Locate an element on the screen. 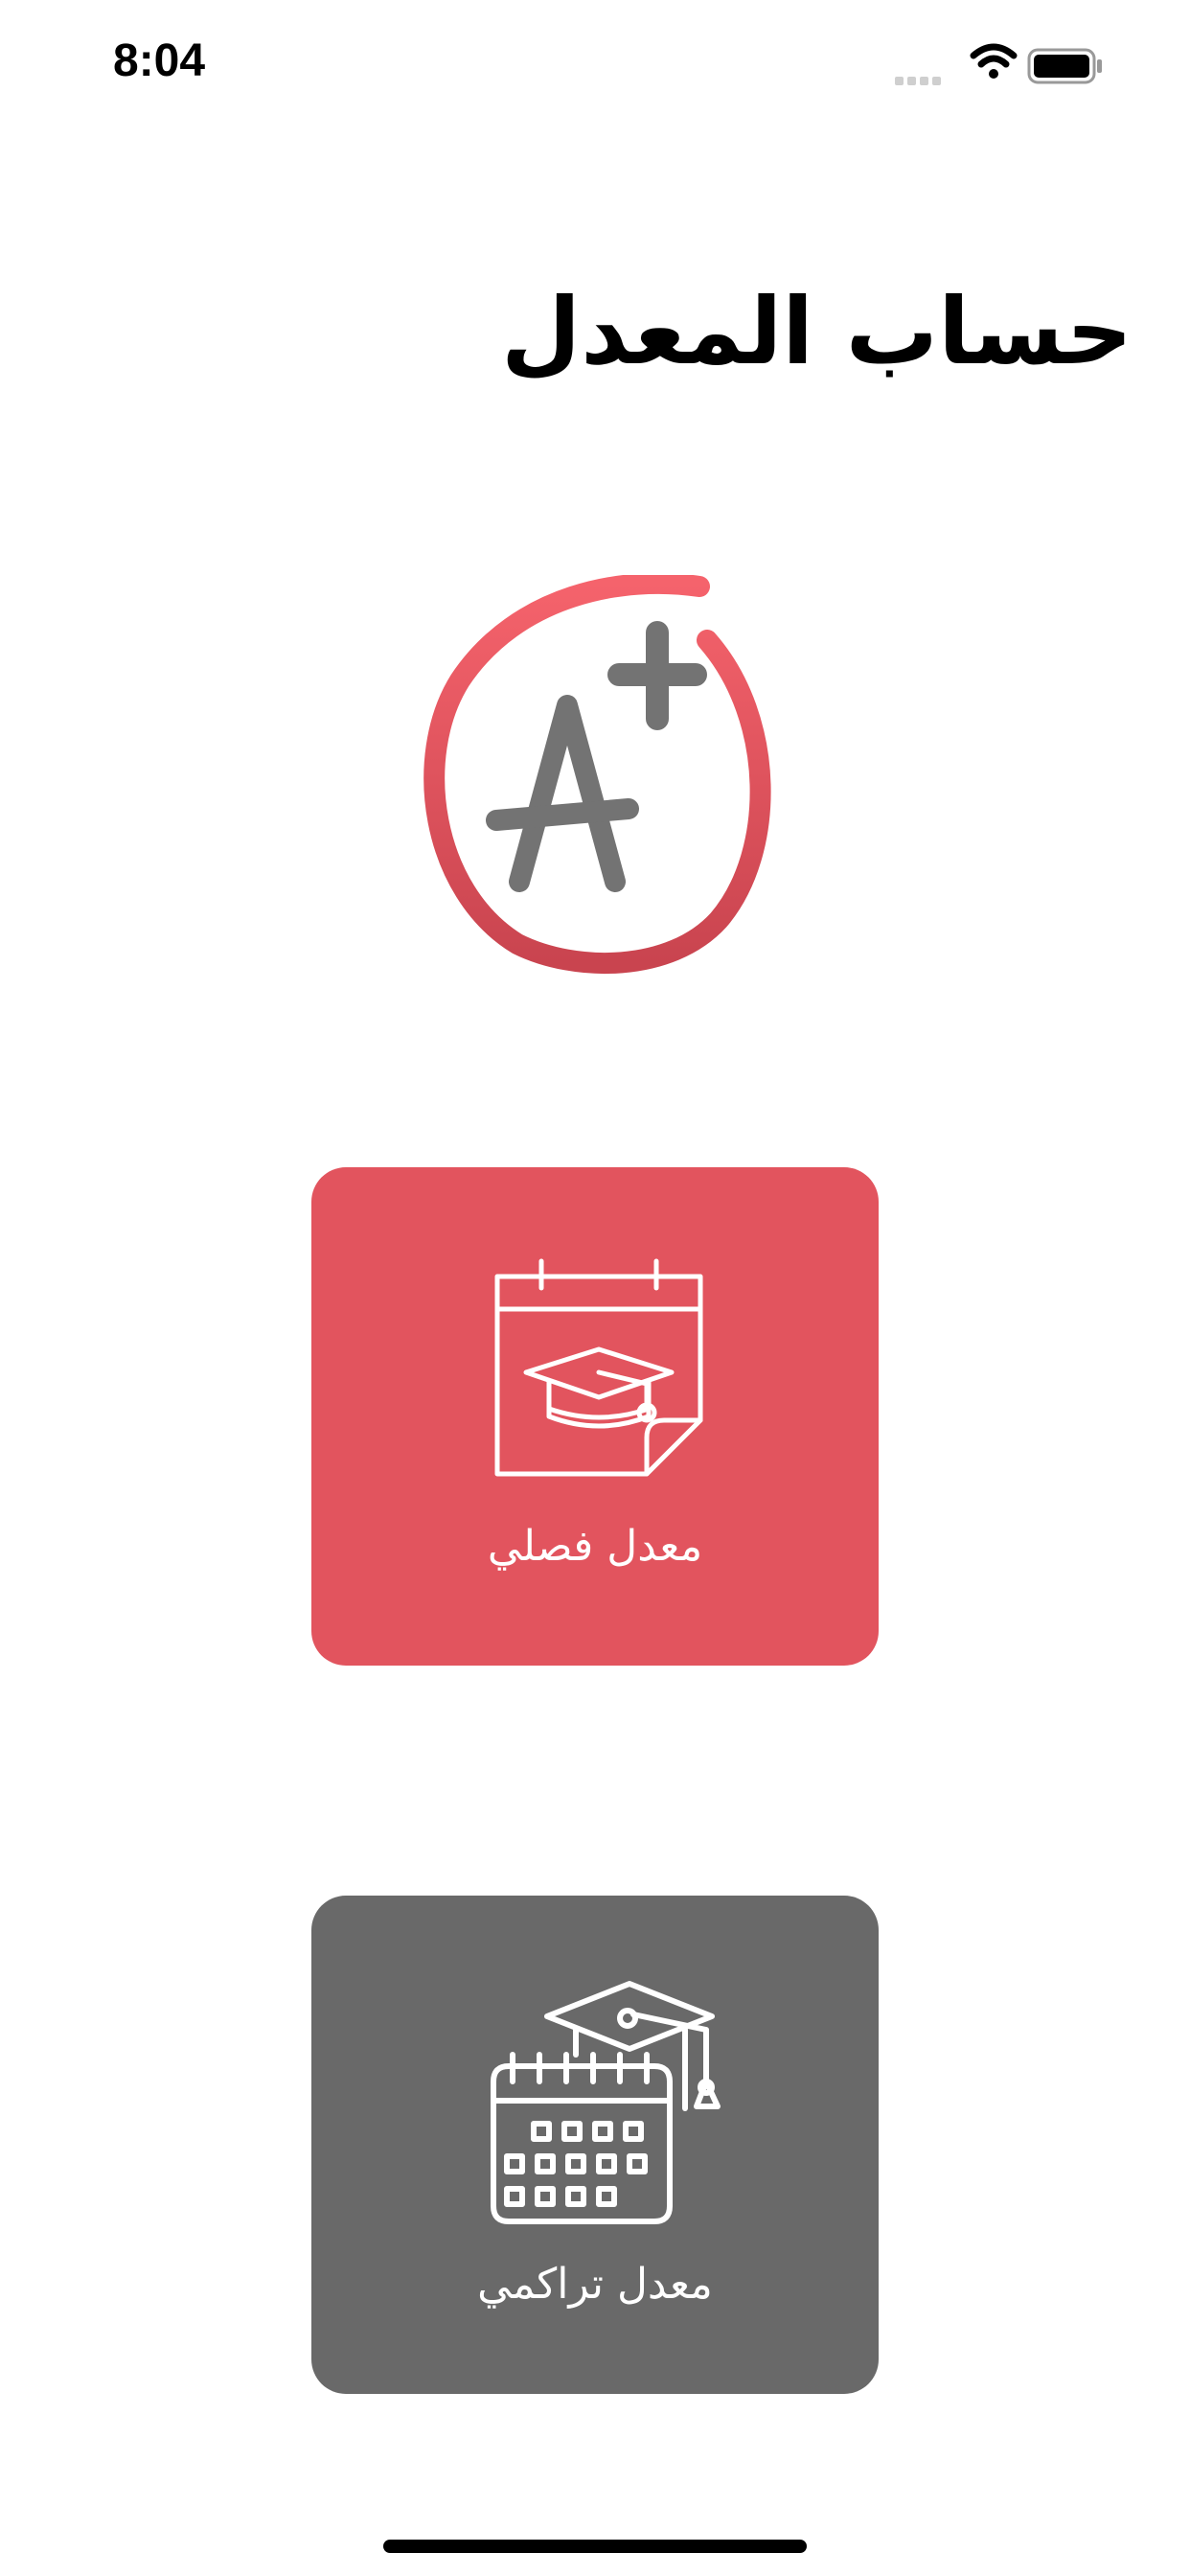 Image resolution: width=1190 pixels, height=2576 pixels. calendar-graduation-cap-icon is located at coordinates (599, 1367).